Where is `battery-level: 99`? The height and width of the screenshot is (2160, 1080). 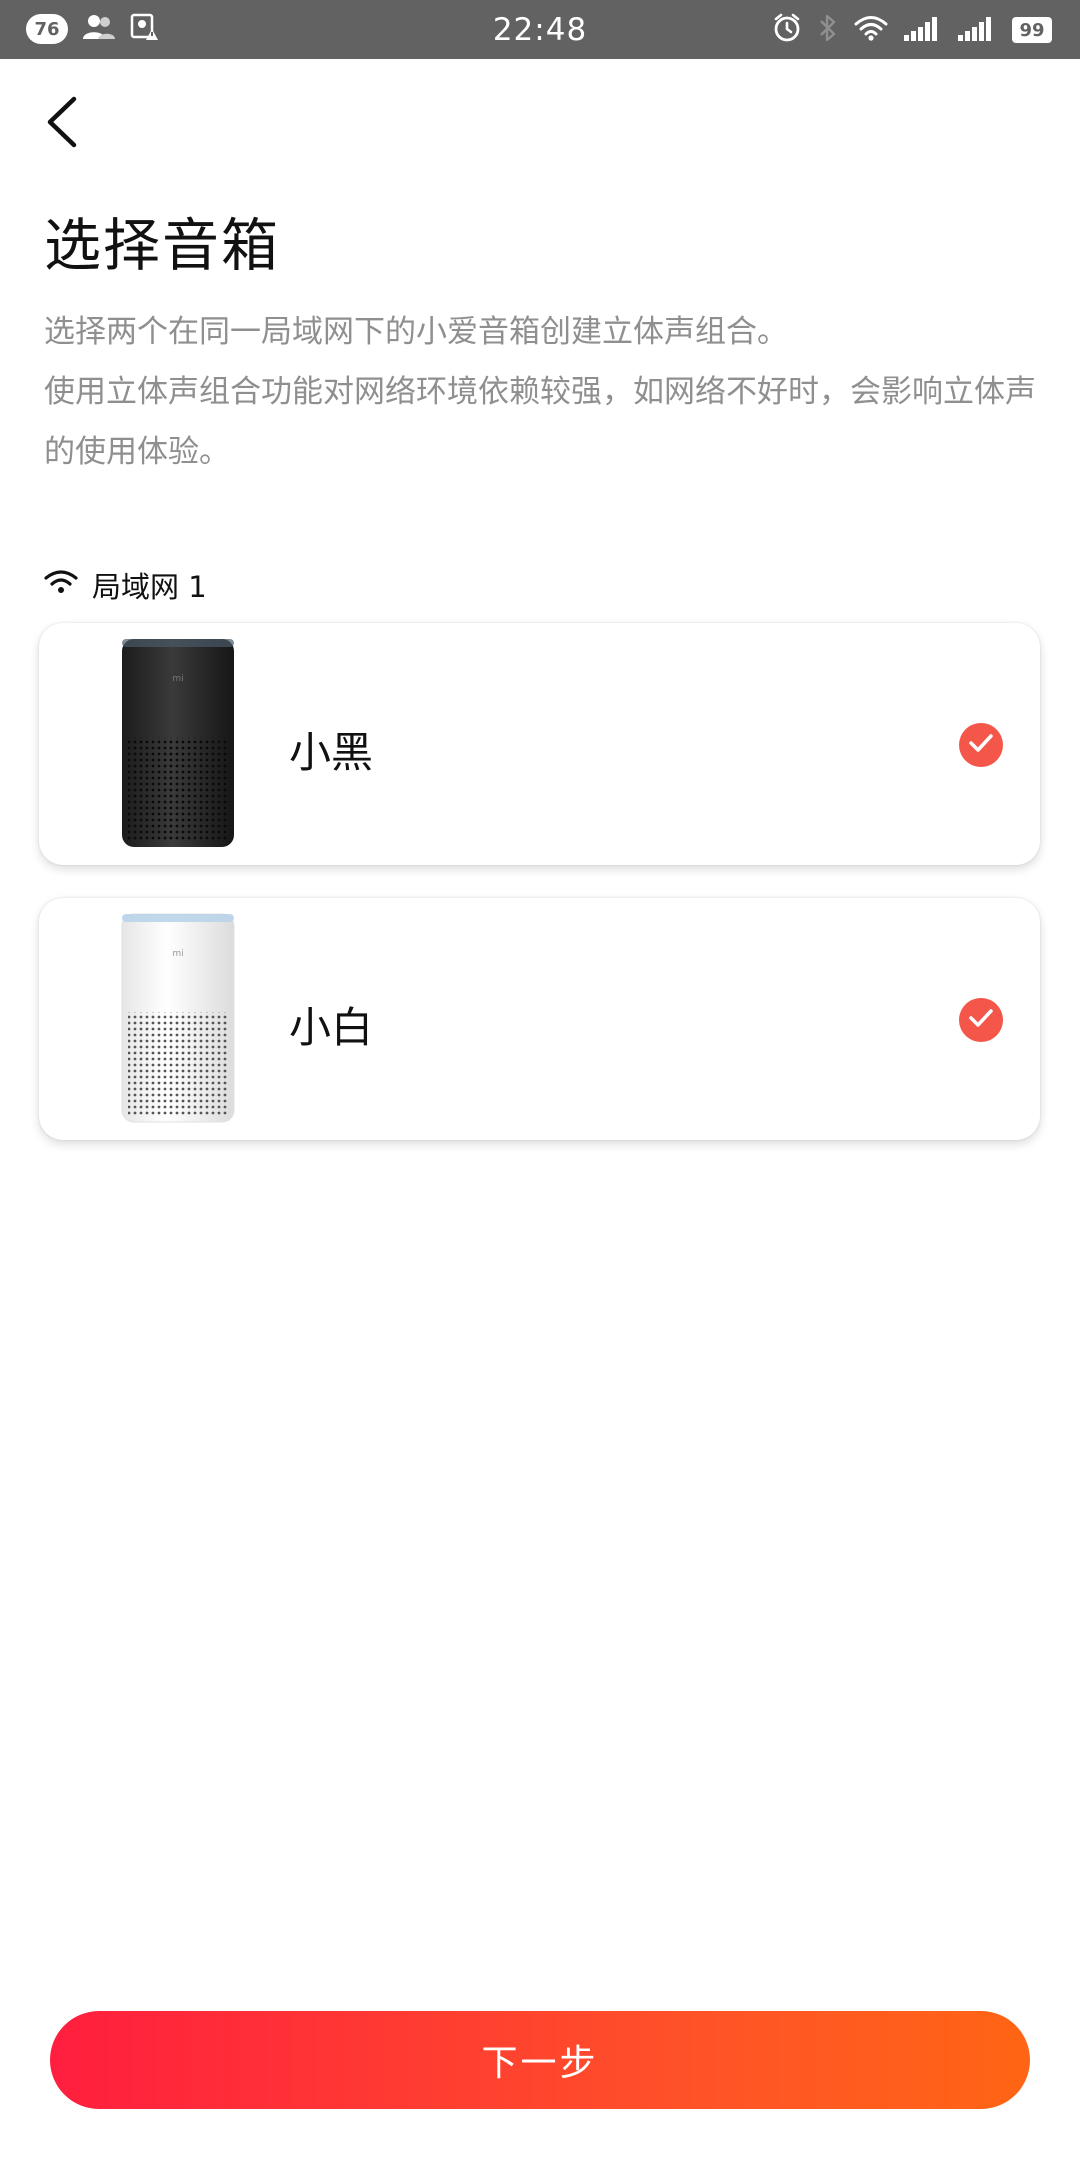 battery-level: 99 is located at coordinates (1032, 30).